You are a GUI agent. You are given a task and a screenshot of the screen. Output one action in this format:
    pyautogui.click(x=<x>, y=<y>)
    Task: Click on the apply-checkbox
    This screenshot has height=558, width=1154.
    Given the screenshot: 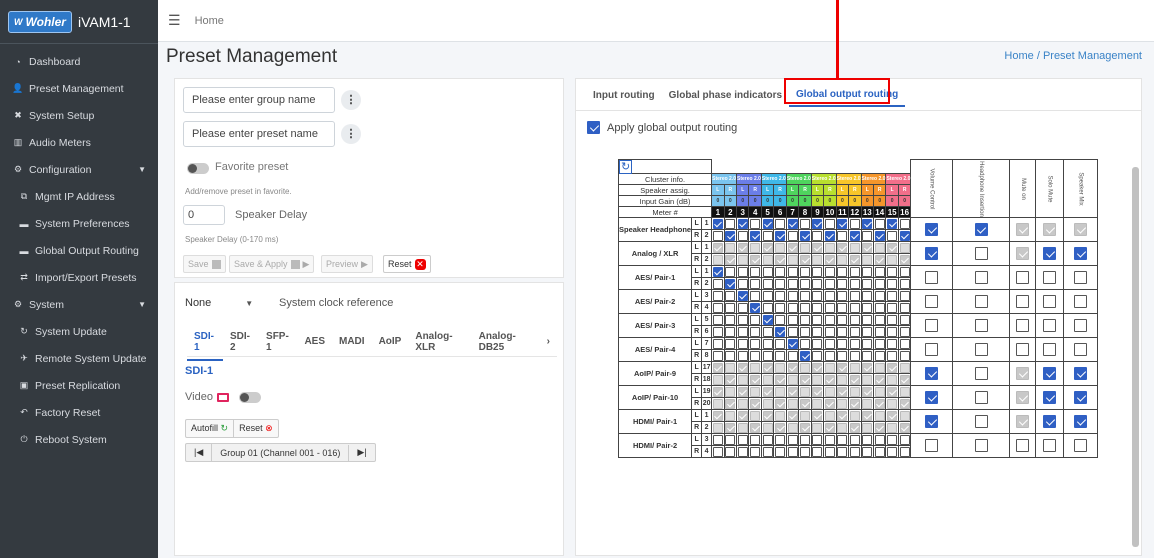 What is the action you would take?
    pyautogui.click(x=593, y=127)
    